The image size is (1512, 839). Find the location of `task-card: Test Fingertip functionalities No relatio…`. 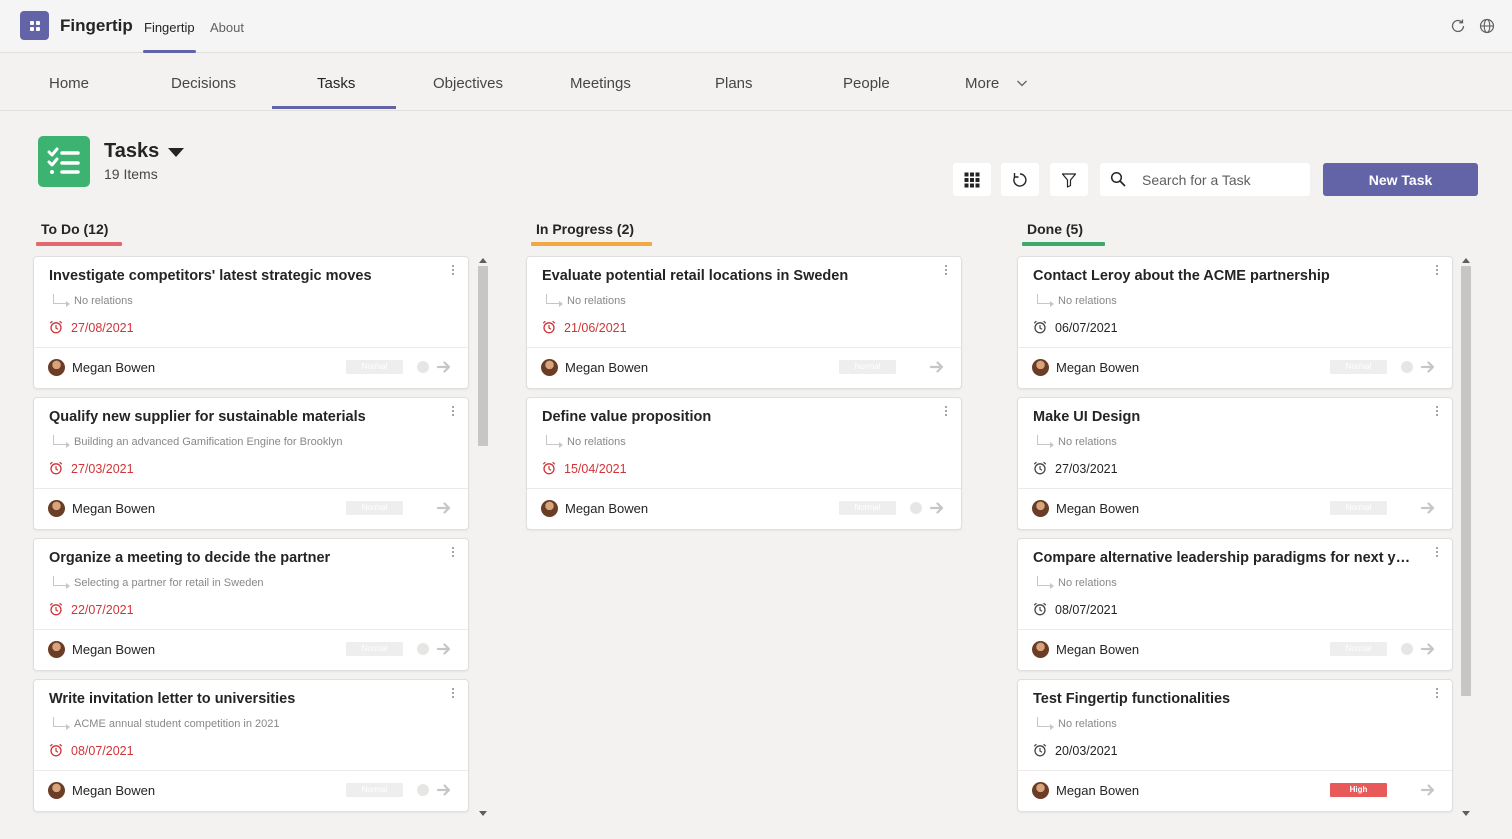

task-card: Test Fingertip functionalities No relatio… is located at coordinates (1235, 745).